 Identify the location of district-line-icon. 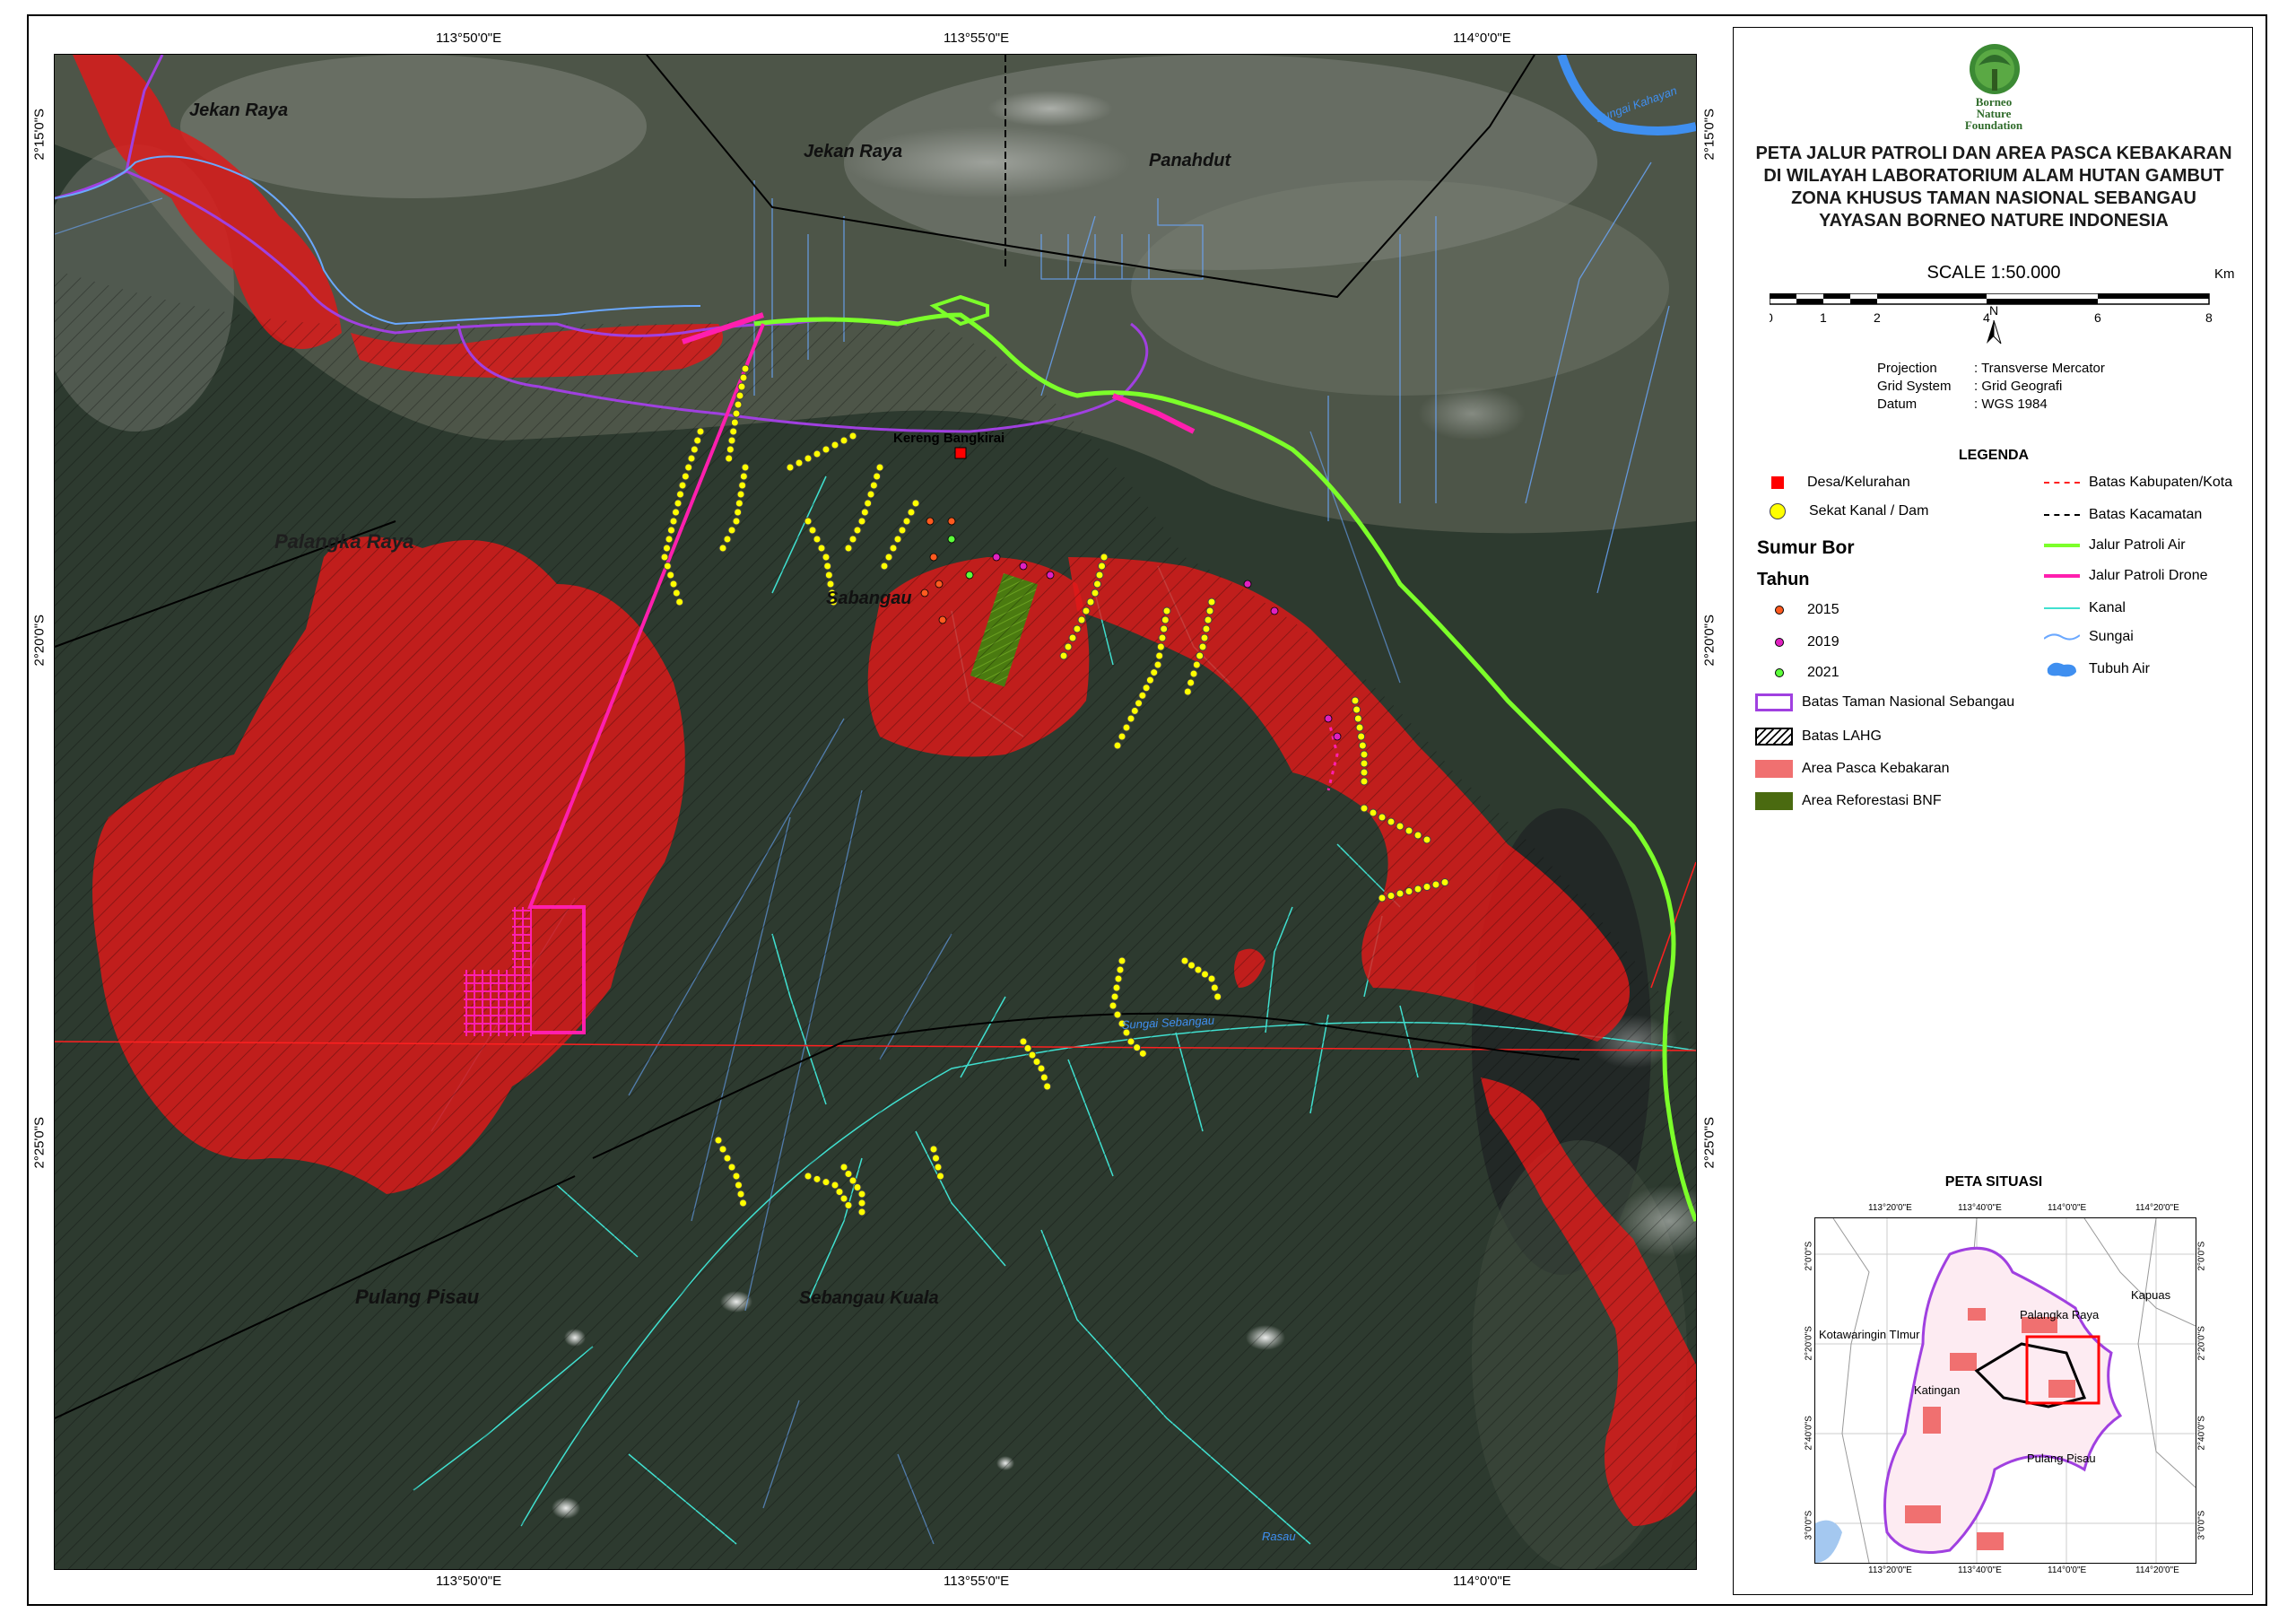
(2062, 483).